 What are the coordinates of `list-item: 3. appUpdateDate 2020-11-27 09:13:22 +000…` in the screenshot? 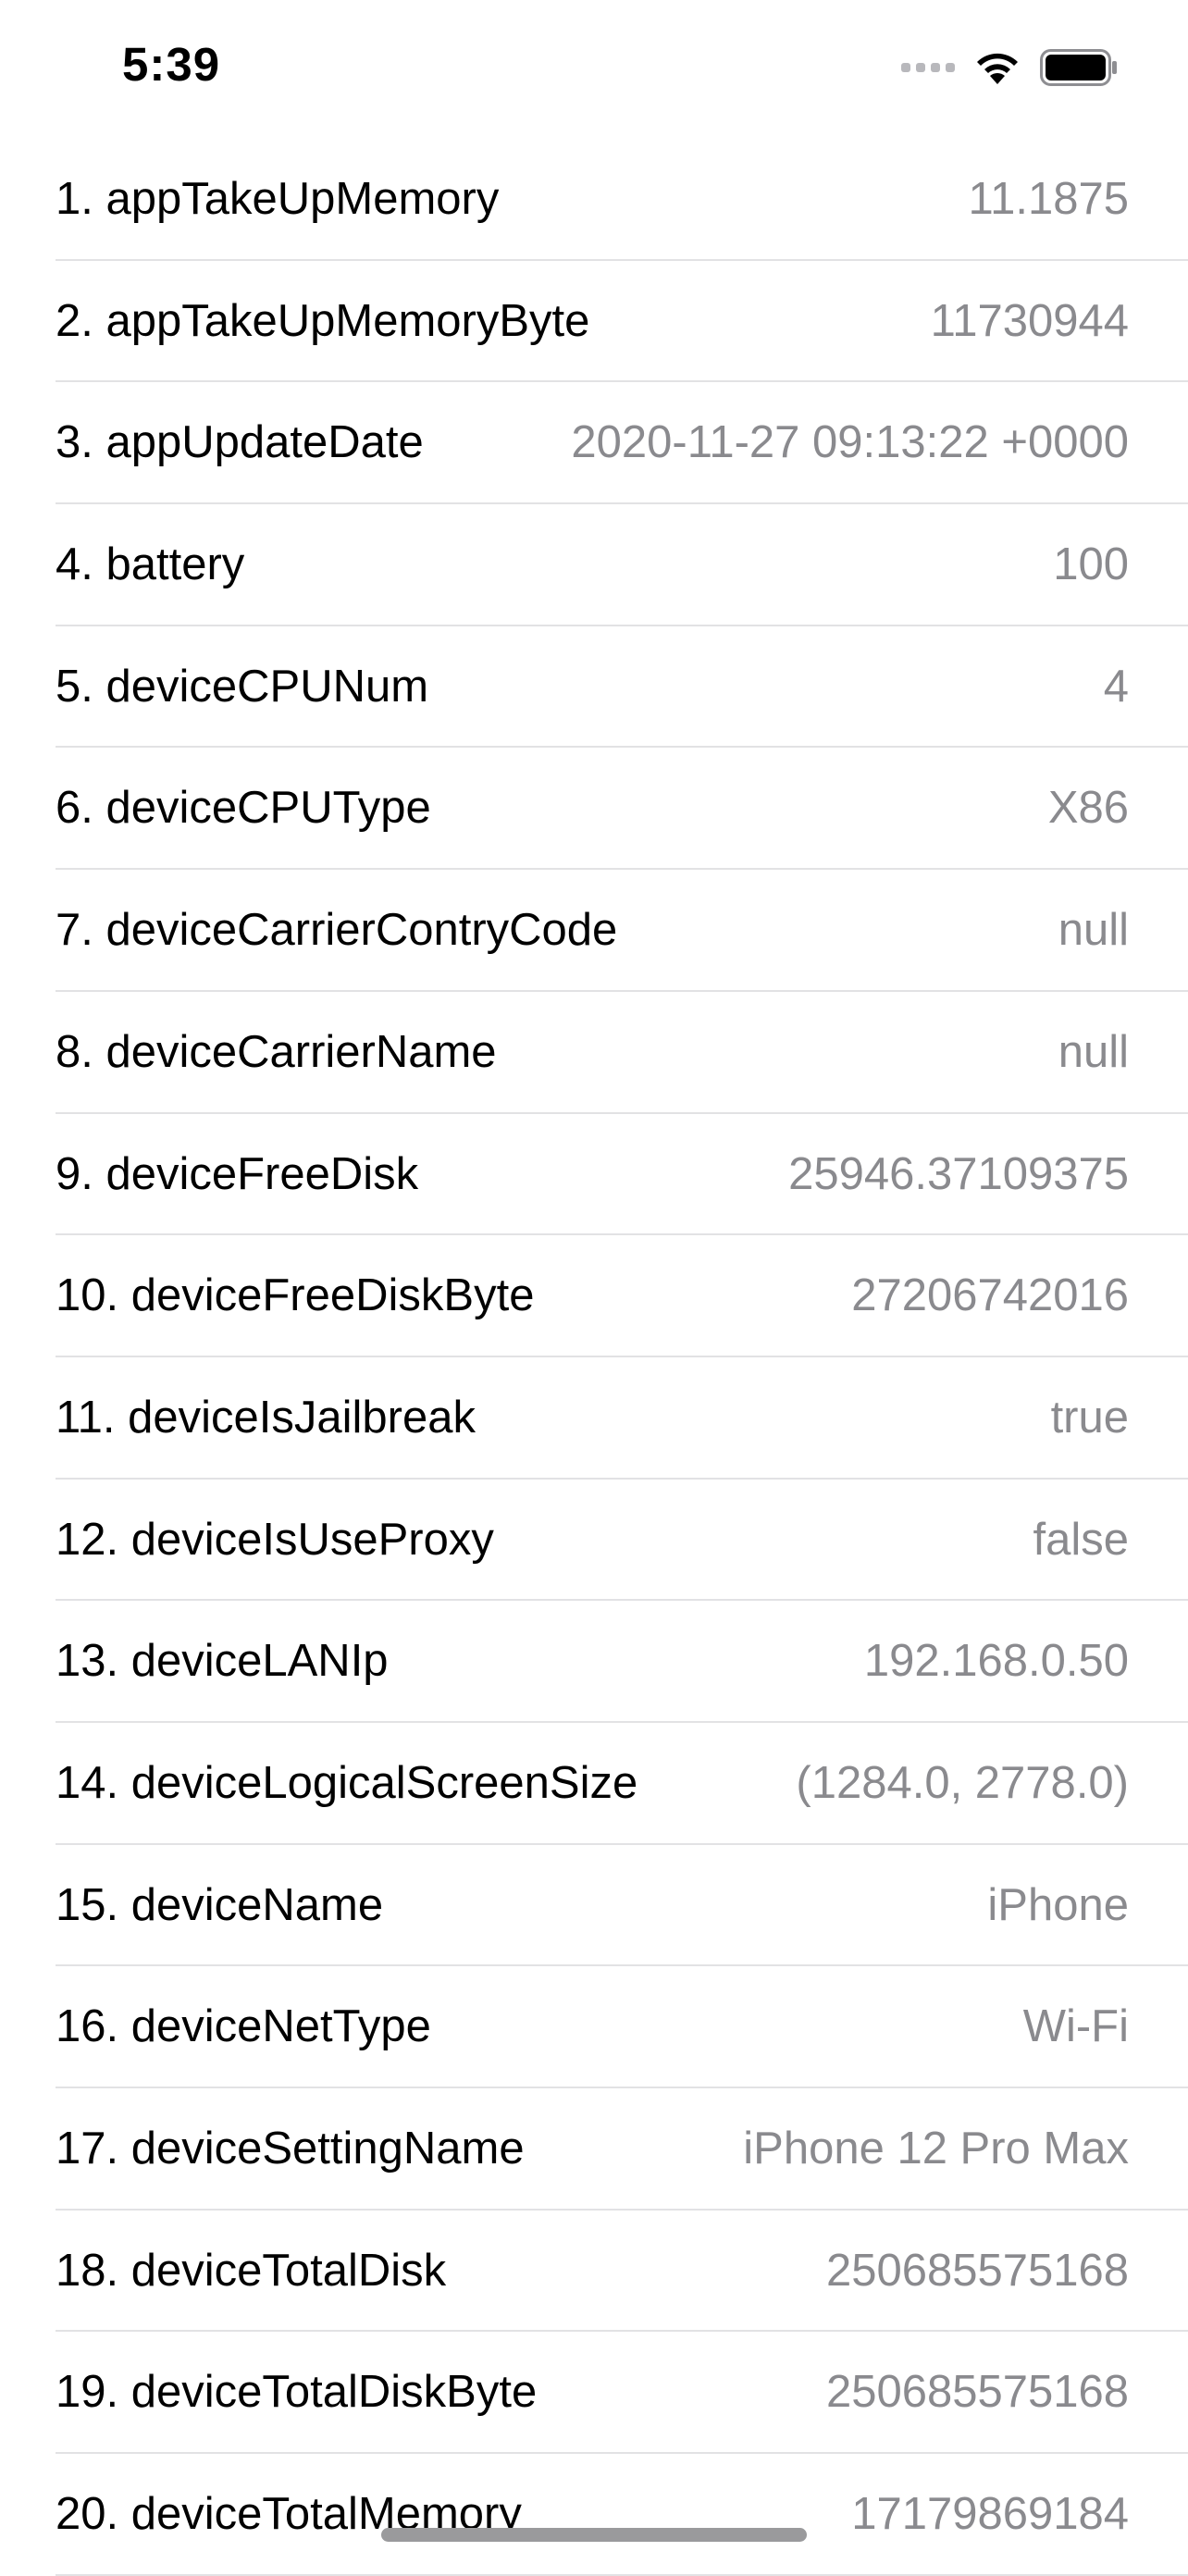 It's located at (622, 443).